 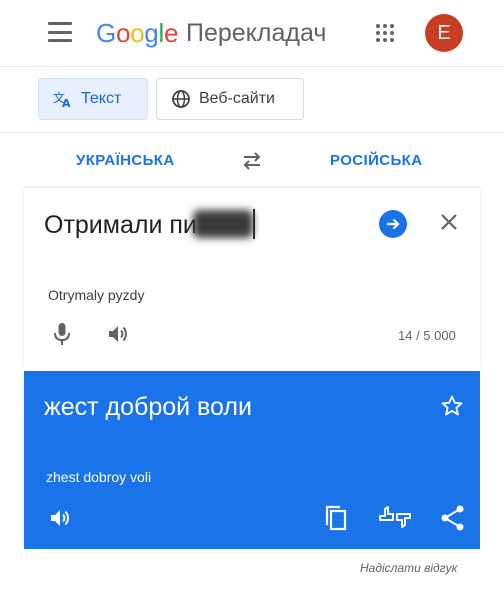 What do you see at coordinates (137, 33) in the screenshot?
I see `google-logo: Google` at bounding box center [137, 33].